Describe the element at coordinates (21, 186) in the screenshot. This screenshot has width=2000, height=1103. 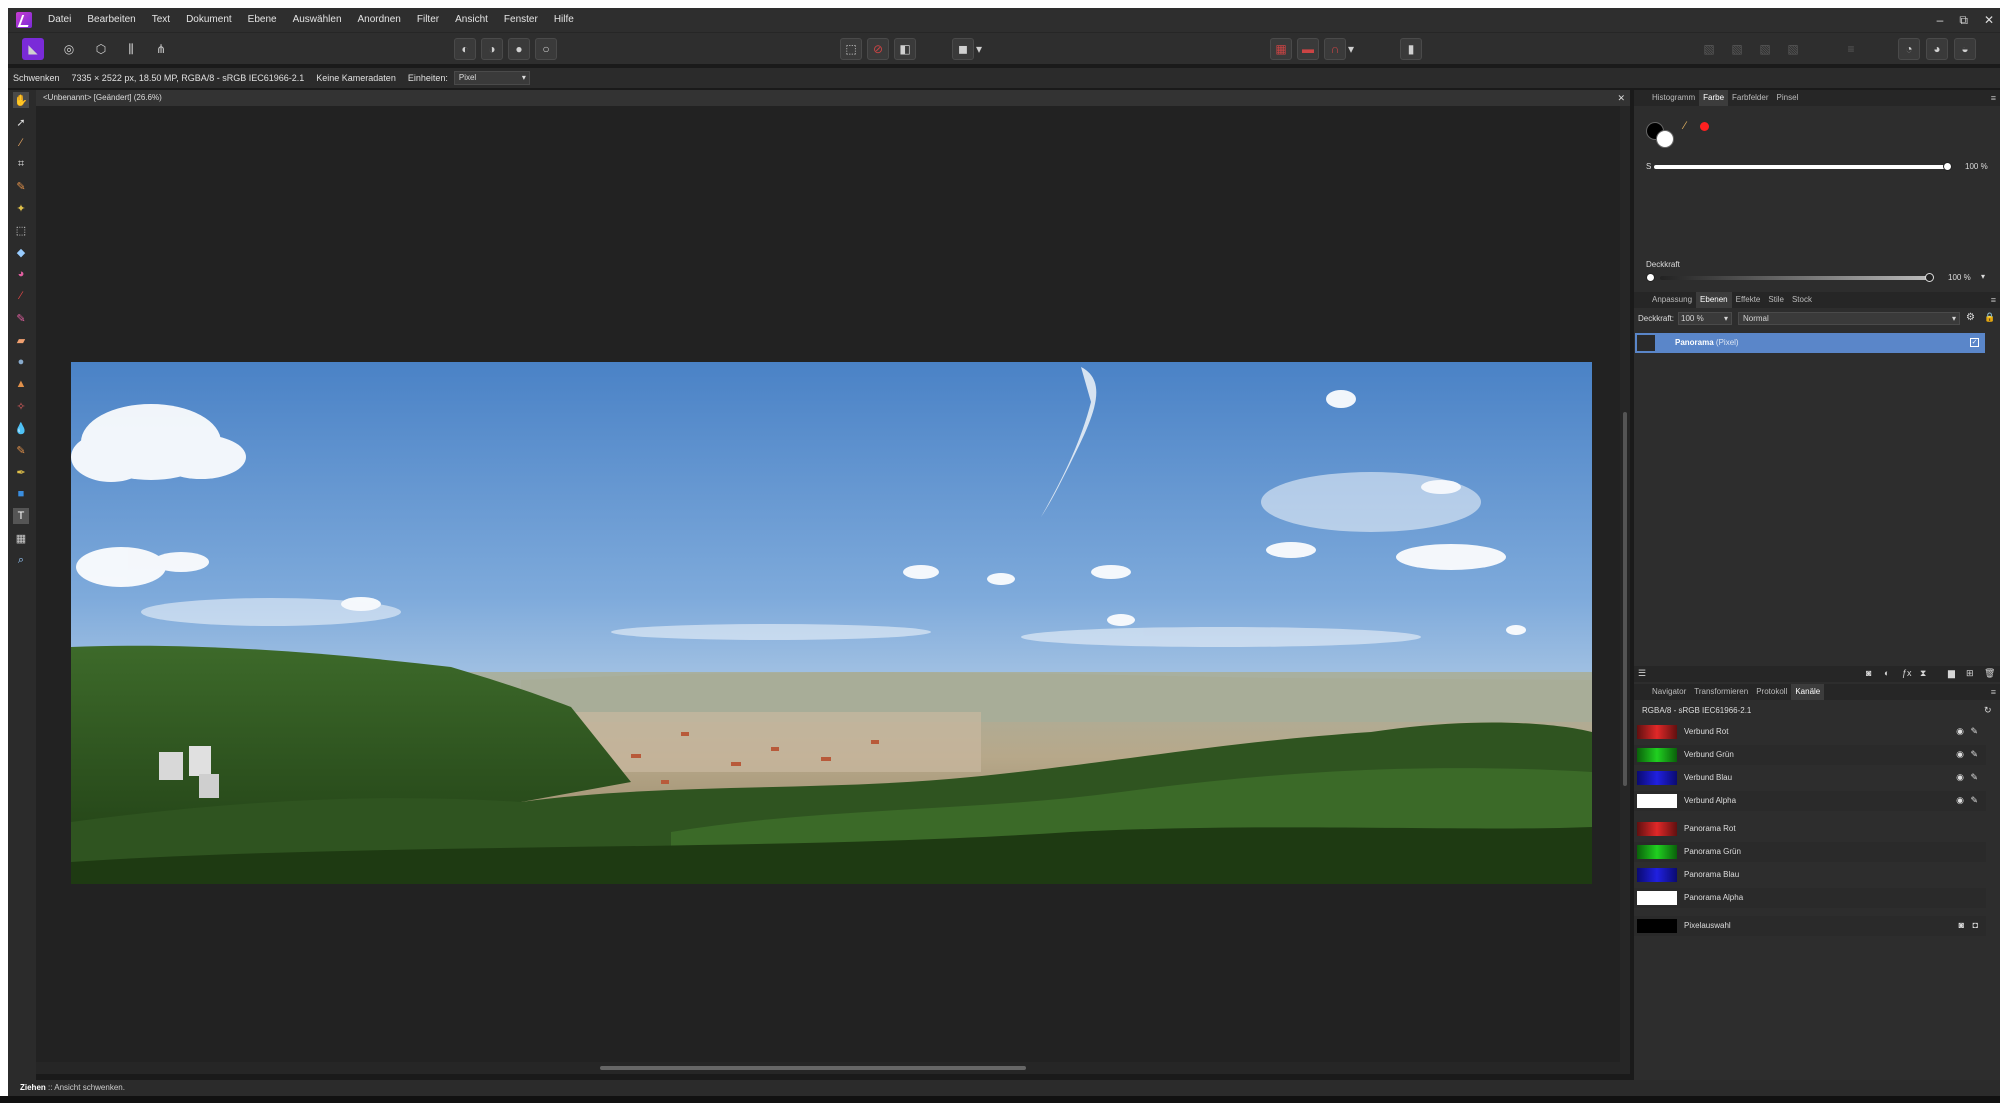
I see `selection-brush-tool-icon: ✎` at that location.